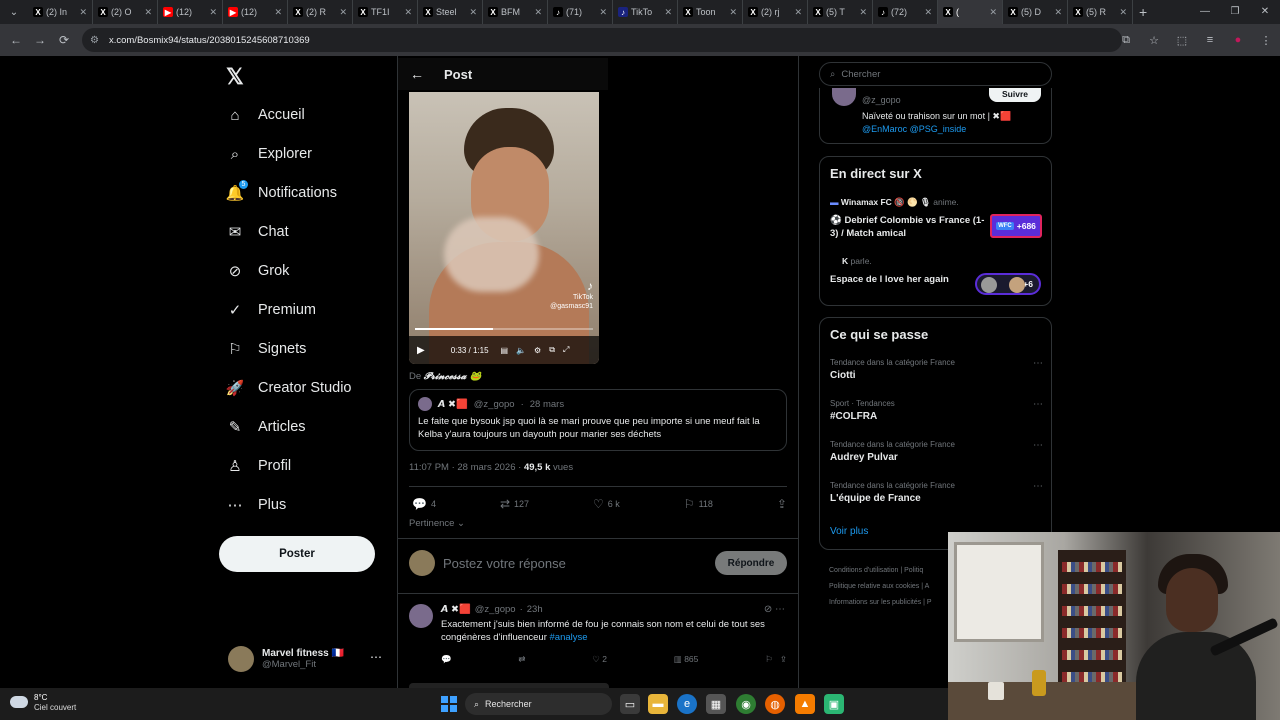 This screenshot has height=720, width=1280. I want to click on trend-item: Tendance dans la catégorie France Ciotti ⋯, so click(936, 369).